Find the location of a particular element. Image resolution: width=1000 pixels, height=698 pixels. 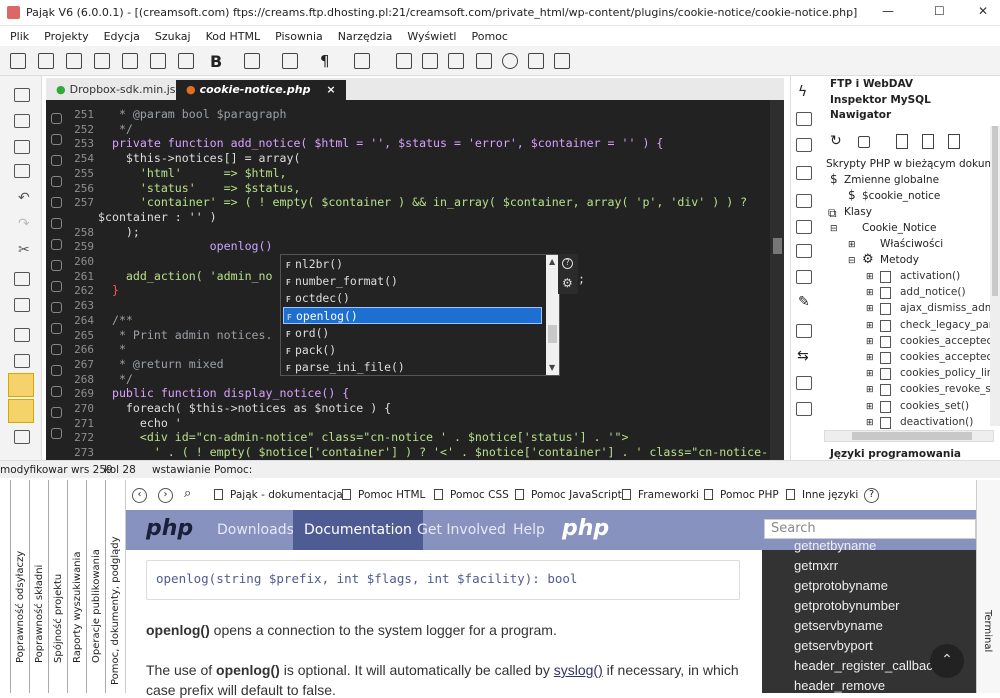

paint-icon is located at coordinates (130, 61).